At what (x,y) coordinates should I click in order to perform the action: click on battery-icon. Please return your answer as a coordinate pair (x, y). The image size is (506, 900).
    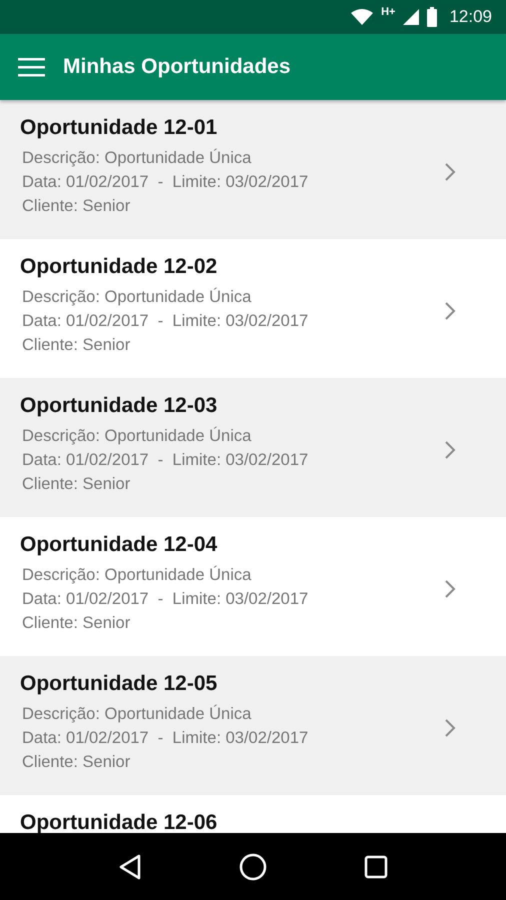
    Looking at the image, I should click on (432, 17).